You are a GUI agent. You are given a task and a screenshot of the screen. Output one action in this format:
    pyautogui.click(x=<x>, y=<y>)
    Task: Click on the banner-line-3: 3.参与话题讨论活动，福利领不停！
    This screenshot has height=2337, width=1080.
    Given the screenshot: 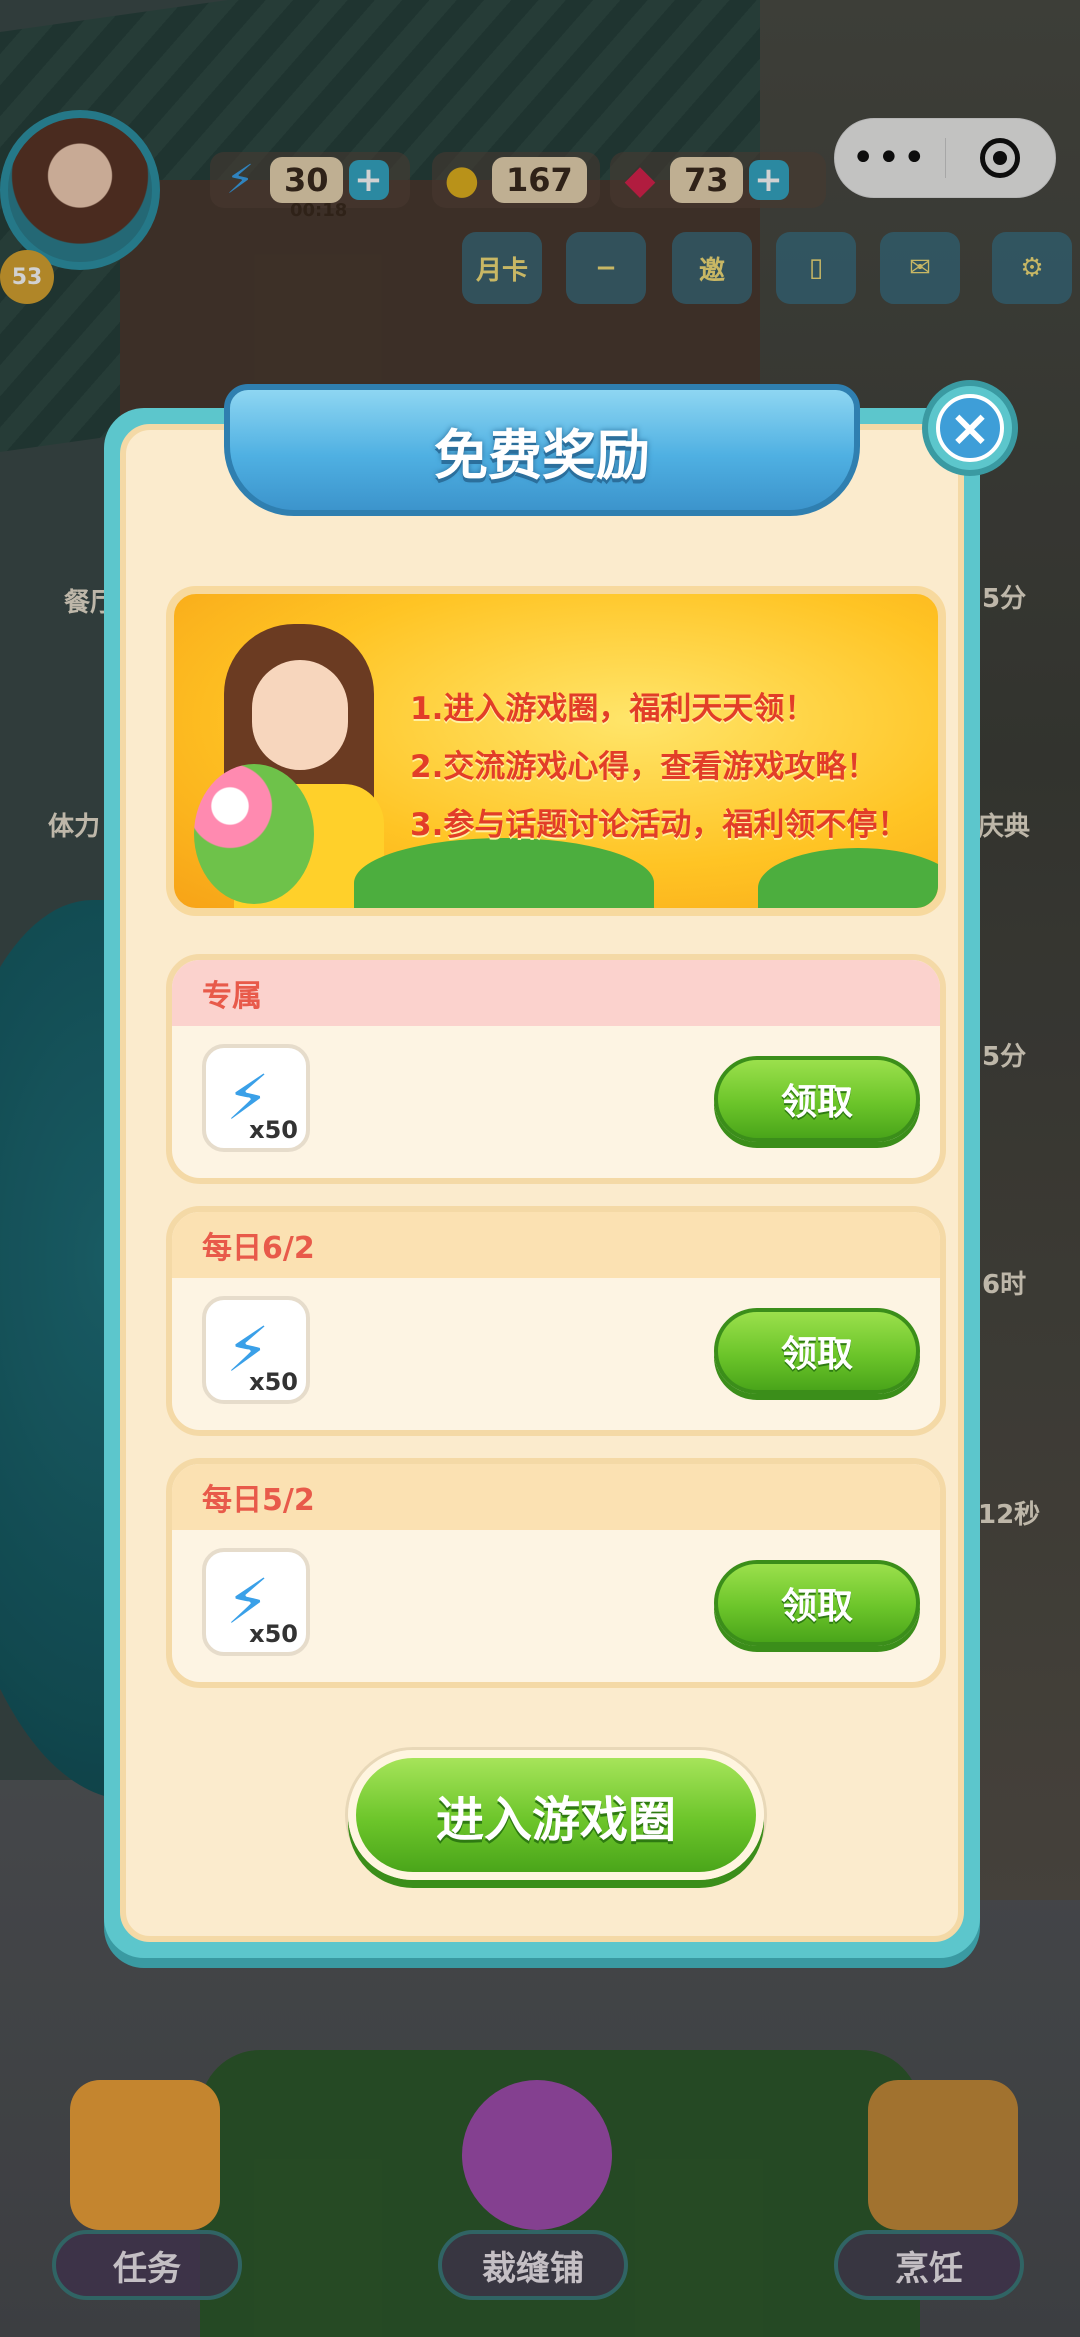 What is the action you would take?
    pyautogui.click(x=659, y=825)
    